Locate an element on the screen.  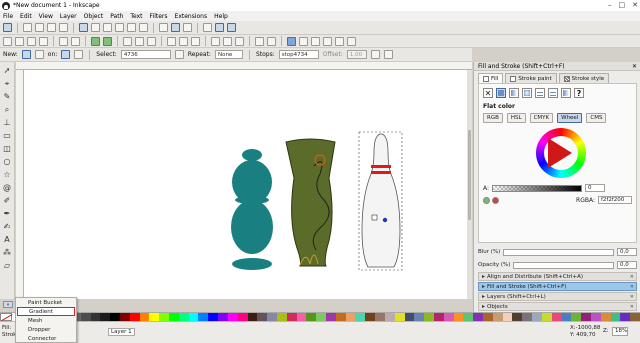
snap-corners-button is located at coordinates (51, 27).